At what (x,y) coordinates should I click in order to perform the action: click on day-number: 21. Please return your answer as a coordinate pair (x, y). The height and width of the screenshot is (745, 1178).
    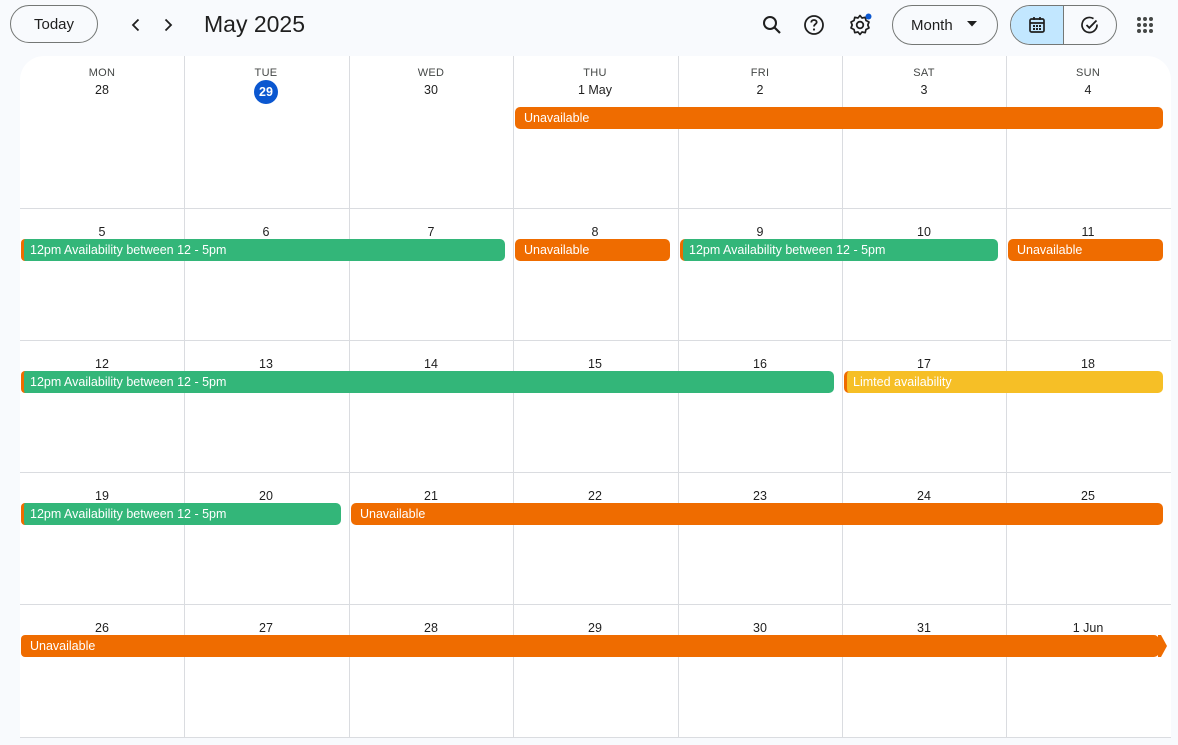
    Looking at the image, I should click on (431, 496).